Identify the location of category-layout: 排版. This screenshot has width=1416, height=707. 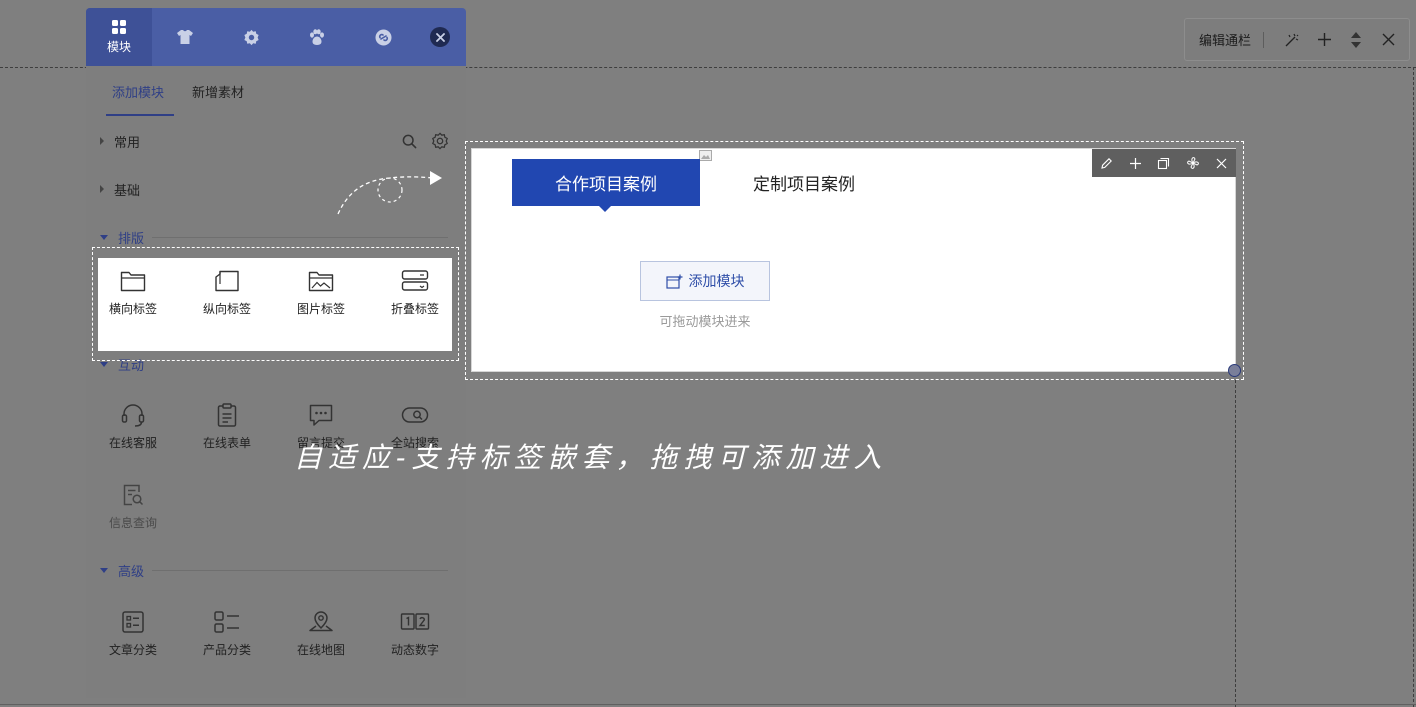
(122, 237).